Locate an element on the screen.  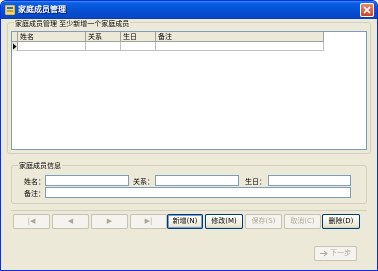
grid-header: 姓名 关系 生日 备注 is located at coordinates (168, 37).